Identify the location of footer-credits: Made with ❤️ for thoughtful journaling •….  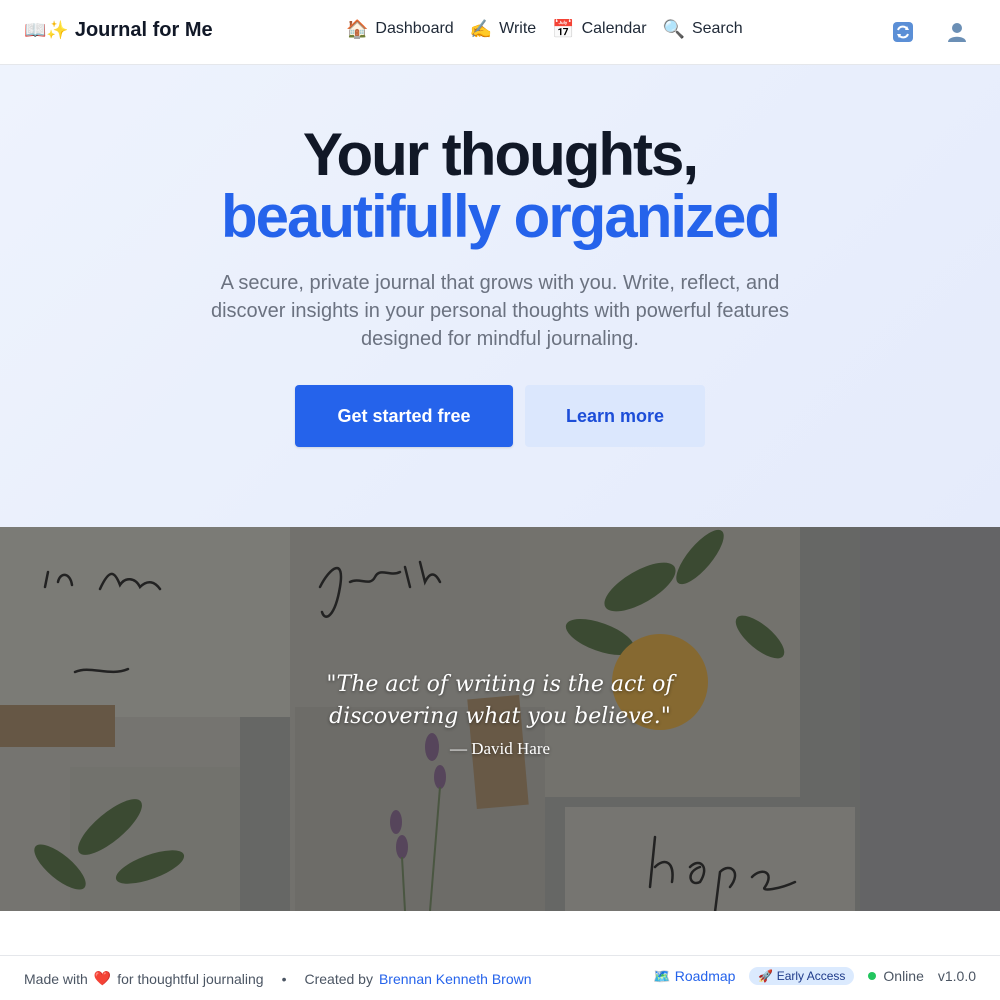
(278, 978).